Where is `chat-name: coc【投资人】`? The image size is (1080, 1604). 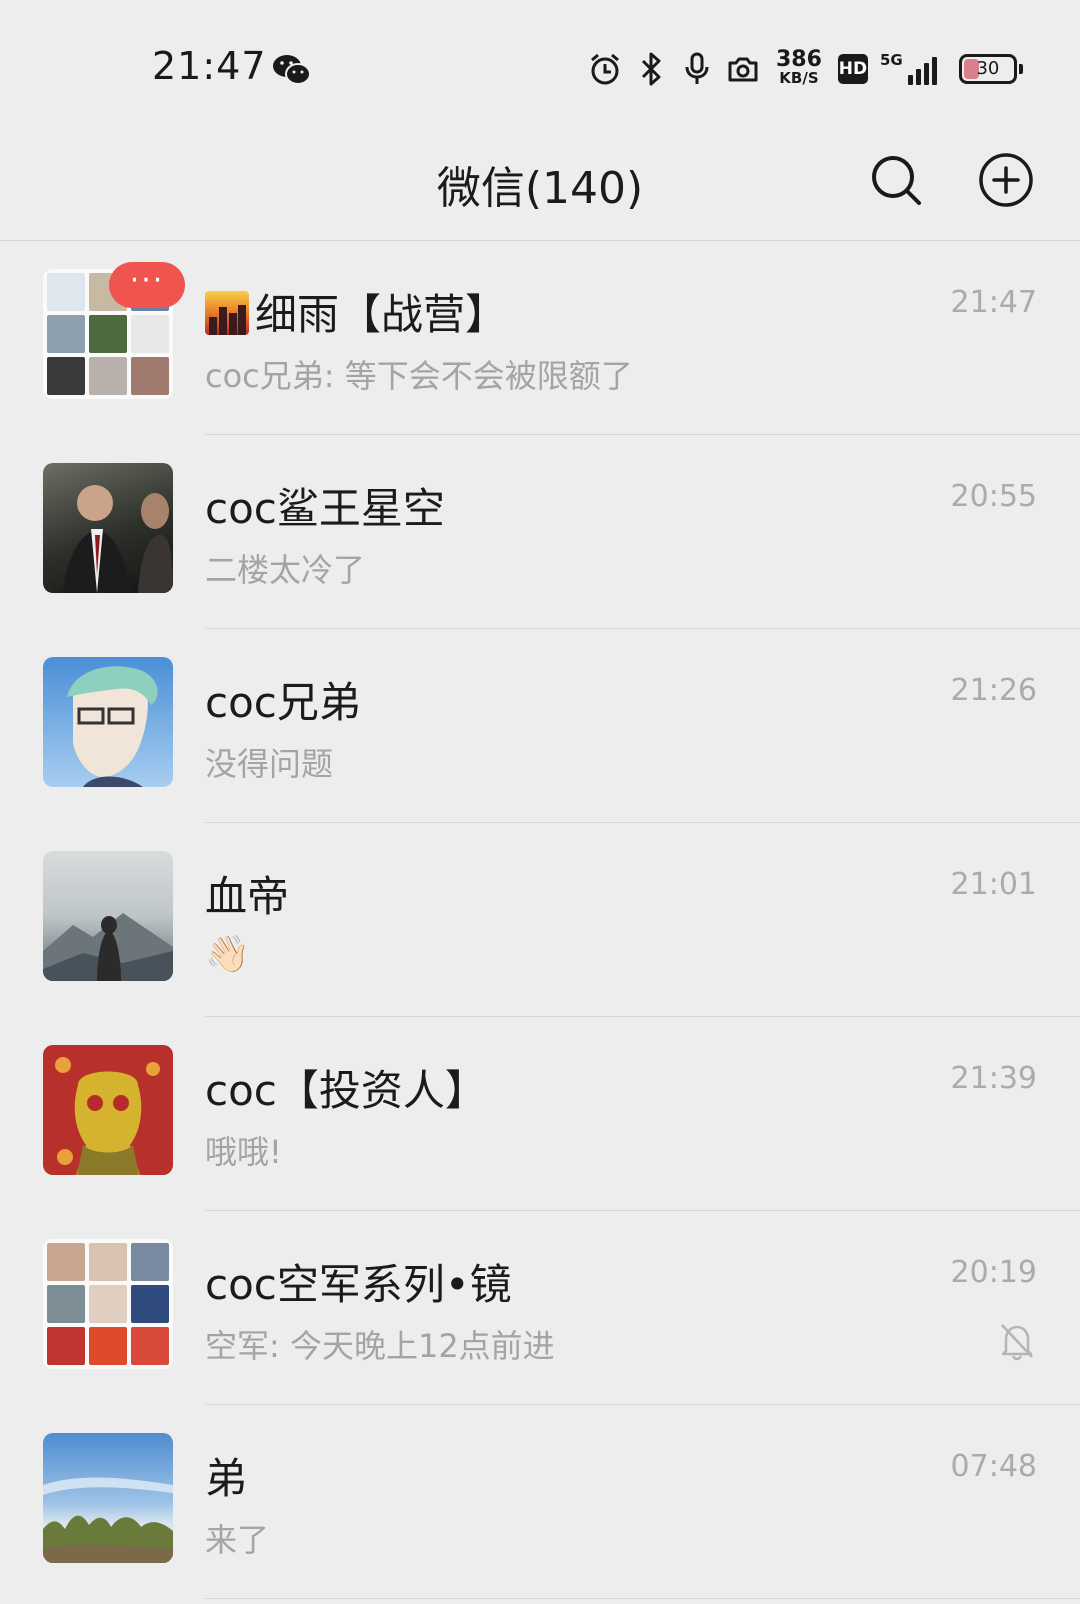 chat-name: coc【投资人】 is located at coordinates (346, 1090).